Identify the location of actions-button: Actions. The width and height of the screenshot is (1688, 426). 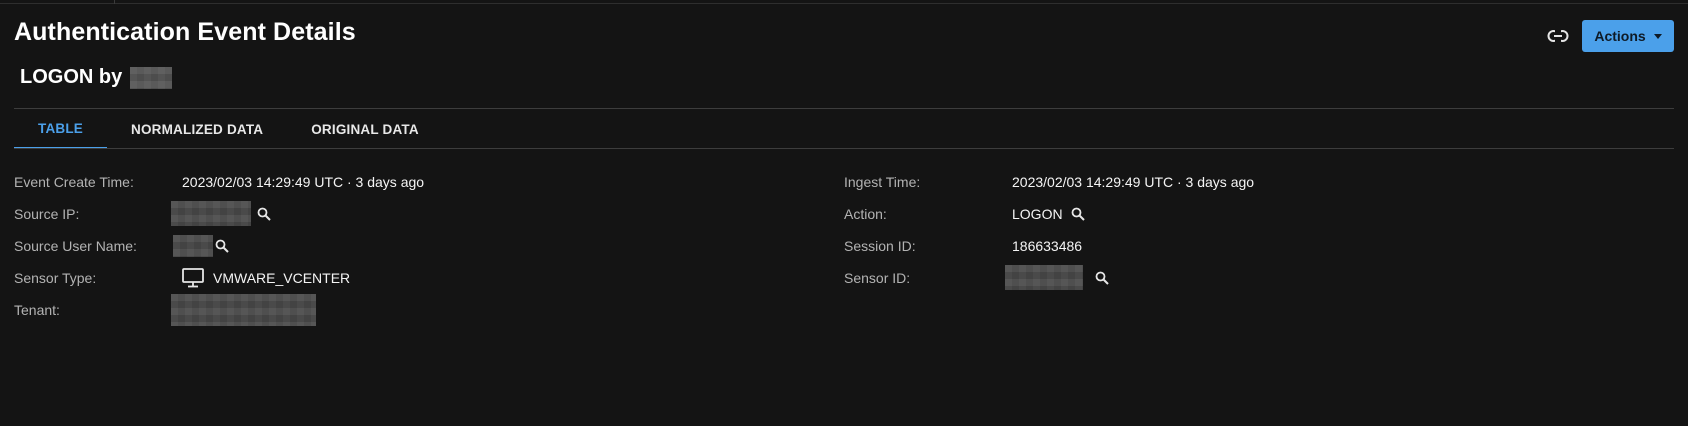
(1628, 36).